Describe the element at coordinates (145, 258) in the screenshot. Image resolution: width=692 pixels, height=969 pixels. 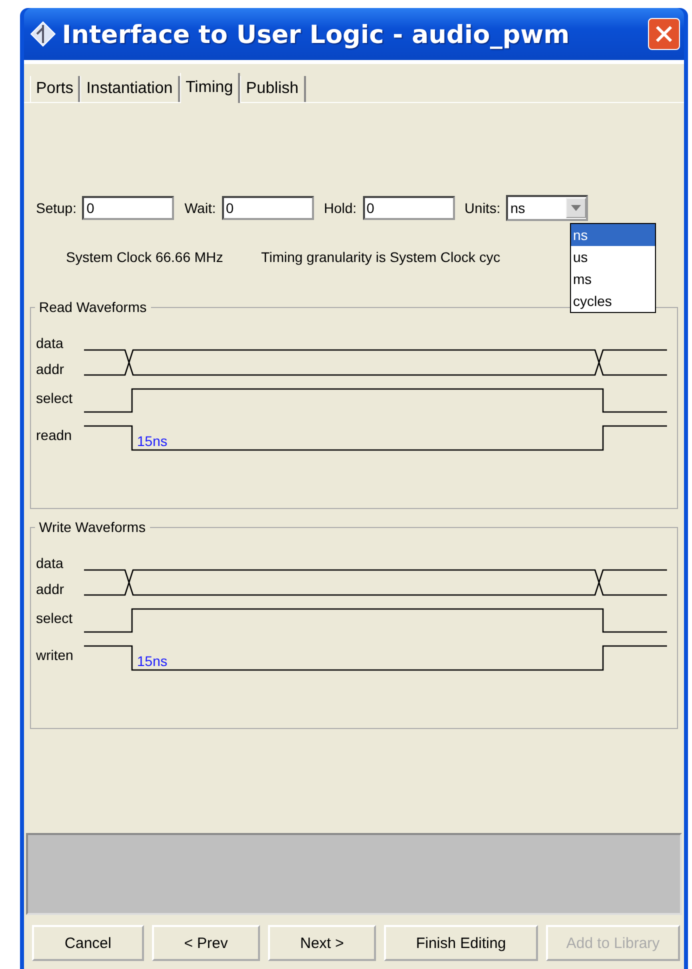
I see `info-text: System Clock 66.66 MHz` at that location.